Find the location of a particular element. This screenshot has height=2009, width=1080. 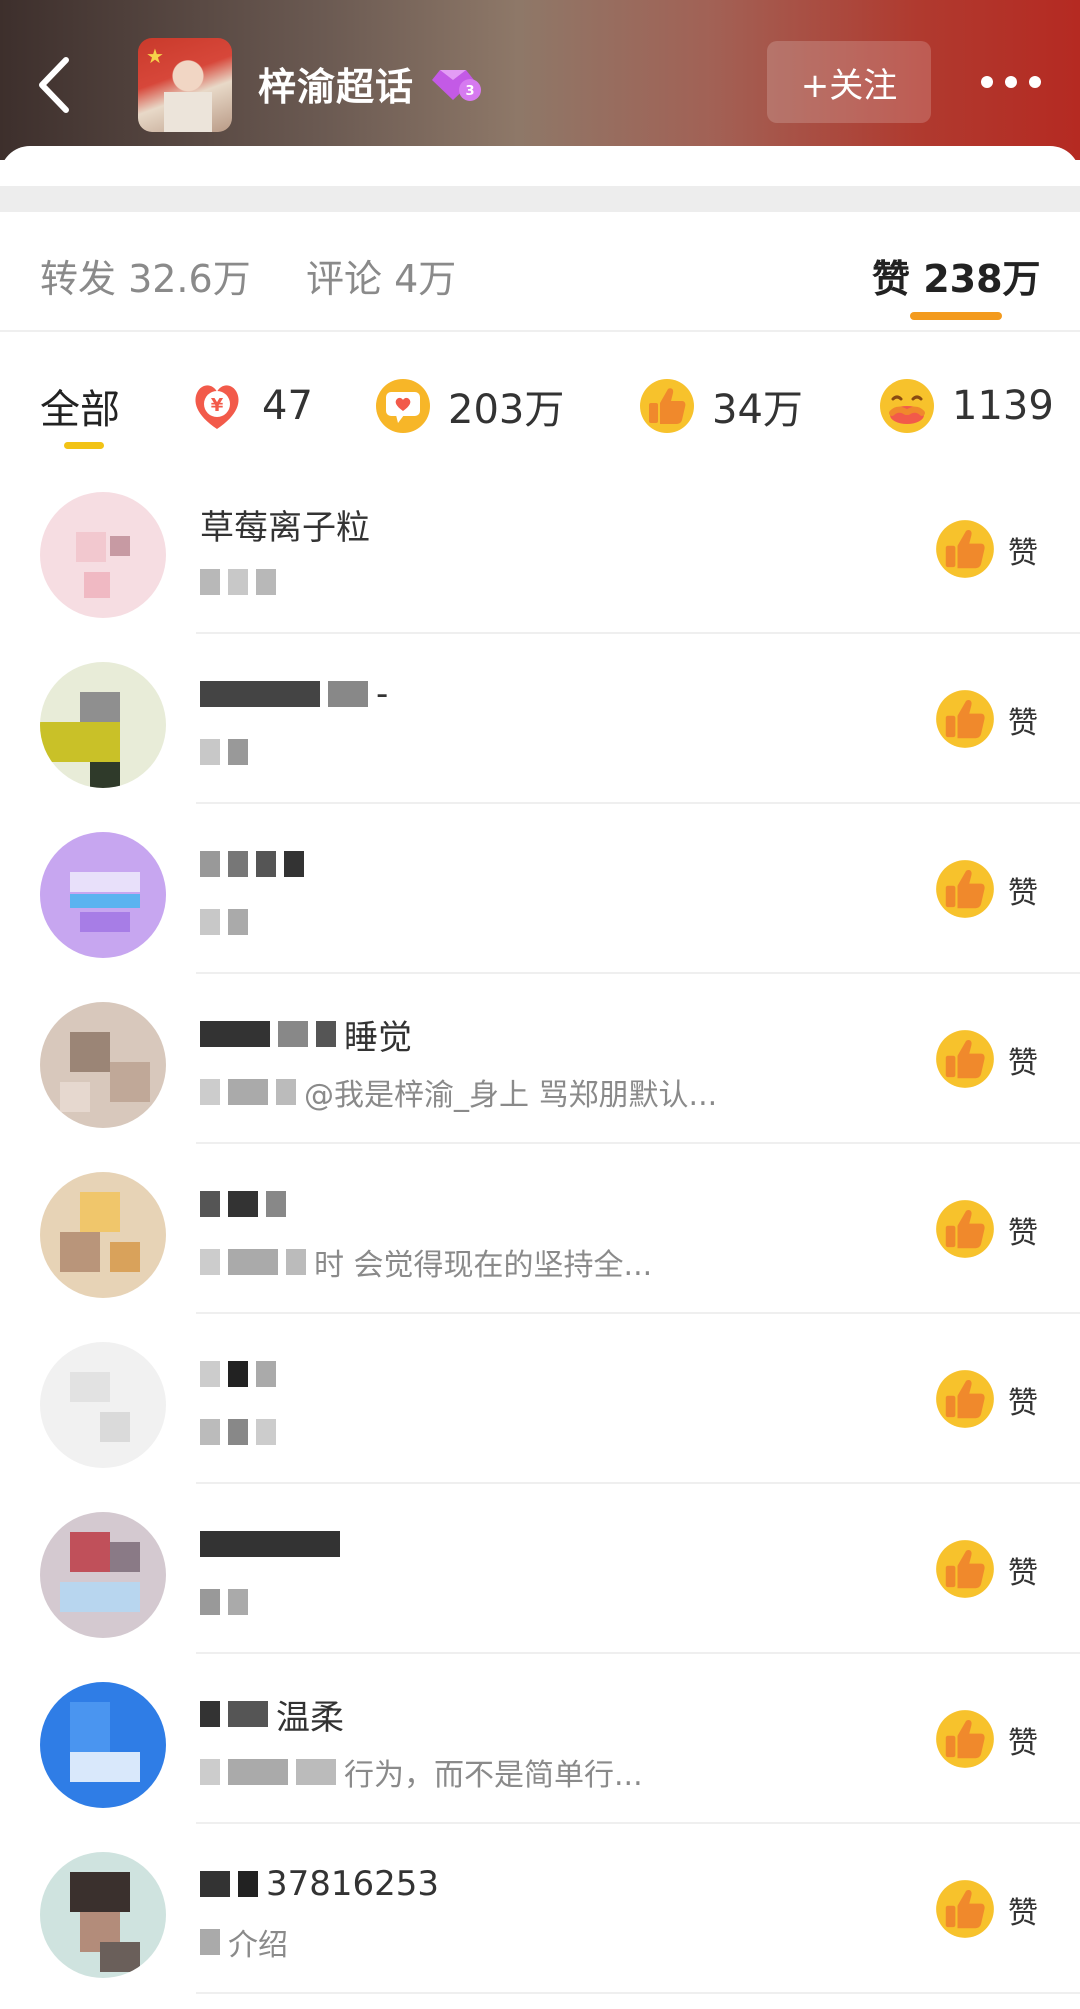

list-item: 睡觉 @我是梓渝_身上 骂郑朋默认... 赞 is located at coordinates (540, 1059).